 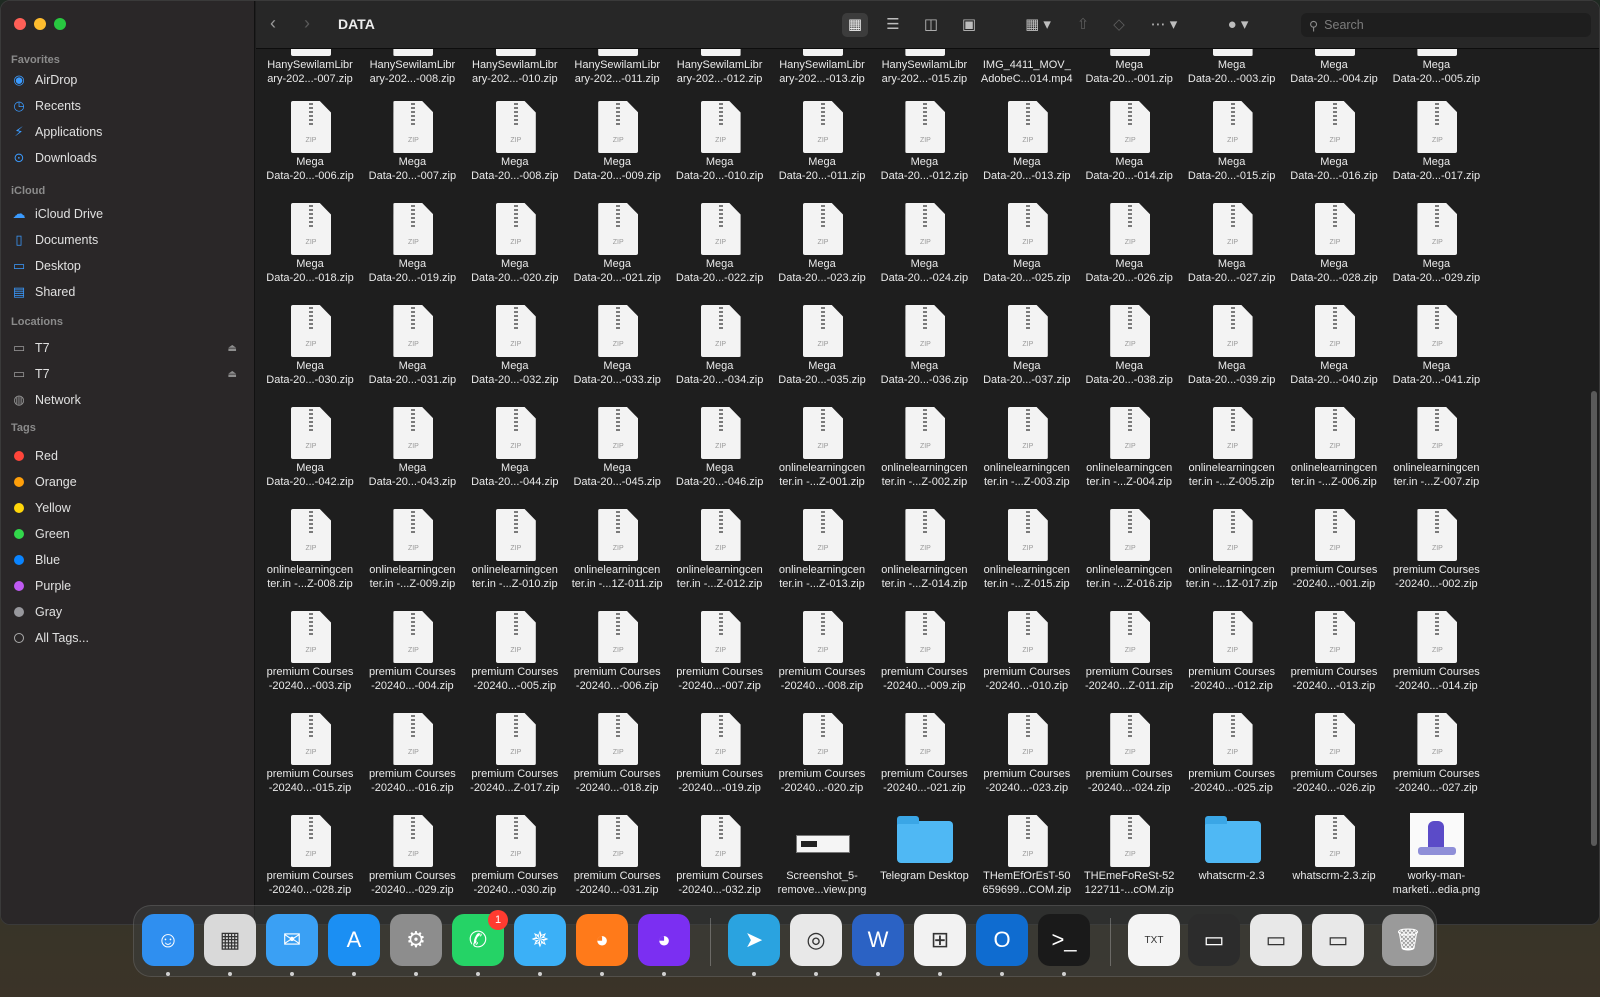 I want to click on file-item: Mega Data-20...-036.zip, so click(x=924, y=354).